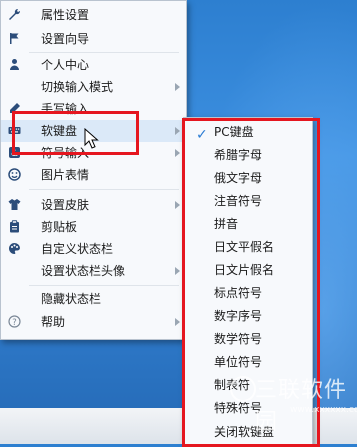 Image resolution: width=357 pixels, height=447 pixels. I want to click on smiley-icon, so click(14, 174).